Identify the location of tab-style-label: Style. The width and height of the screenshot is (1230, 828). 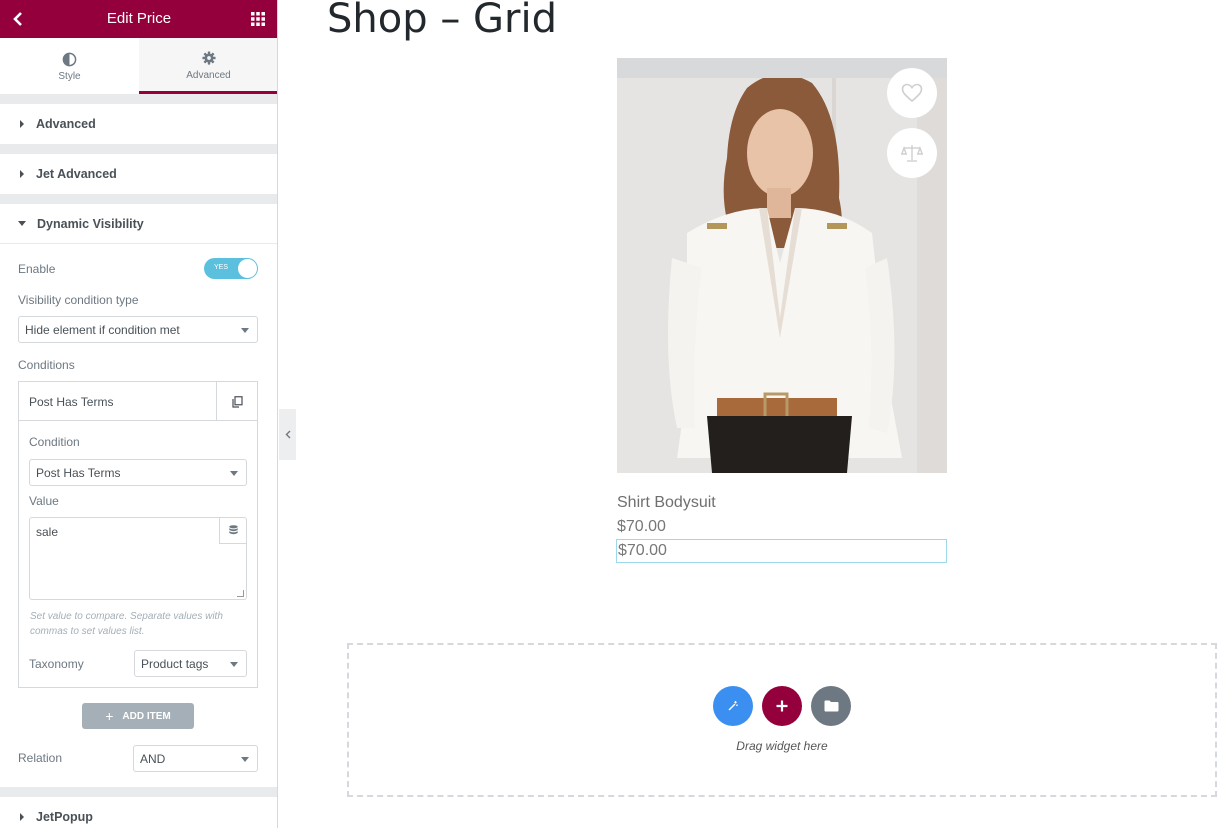
(69, 76).